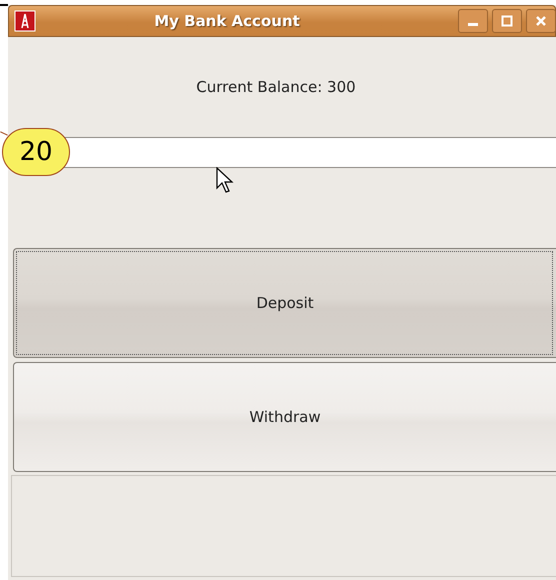 Image resolution: width=556 pixels, height=580 pixels. What do you see at coordinates (226, 181) in the screenshot?
I see `pointer-icon` at bounding box center [226, 181].